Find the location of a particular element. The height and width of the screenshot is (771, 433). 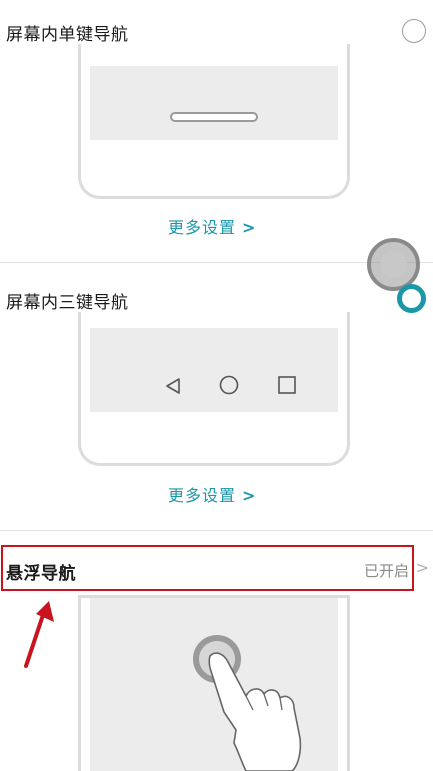

section-title-single-key: 屏幕内单键导航 is located at coordinates (67, 35).